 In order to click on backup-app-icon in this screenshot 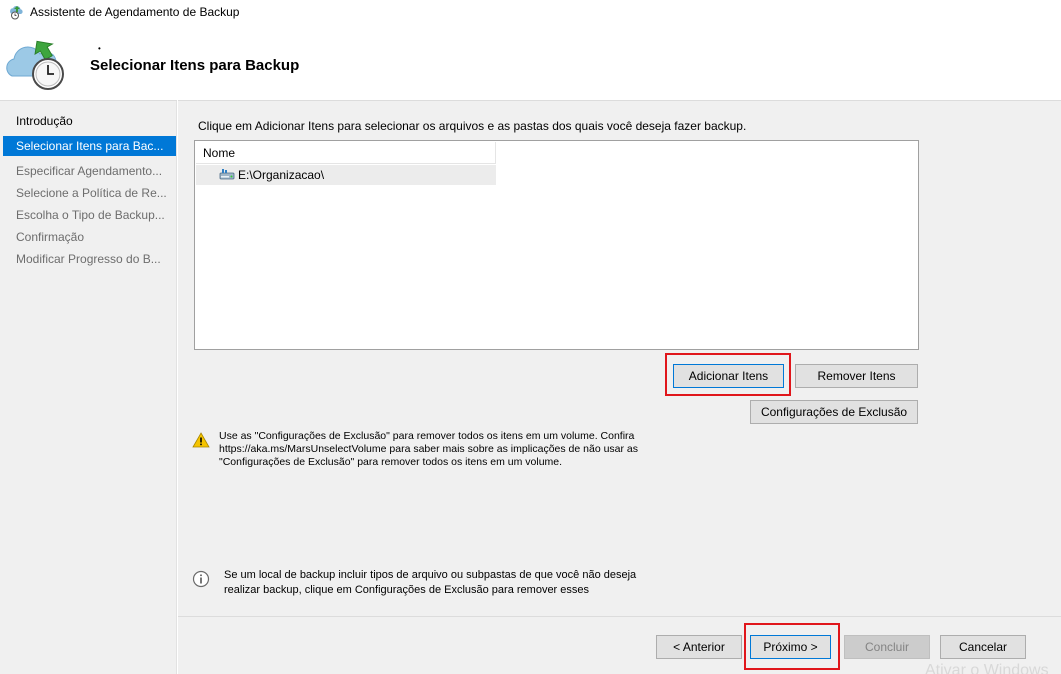, I will do `click(16, 12)`.